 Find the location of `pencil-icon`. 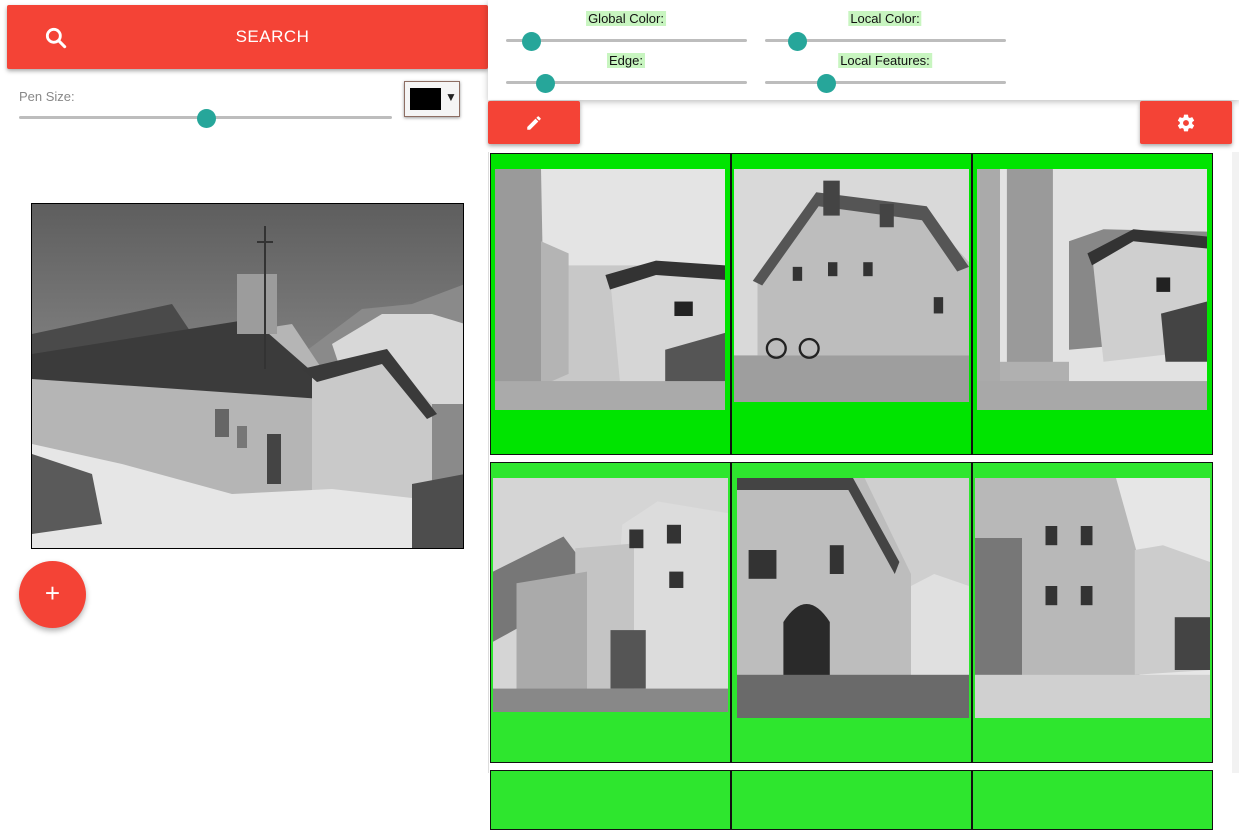

pencil-icon is located at coordinates (534, 122).